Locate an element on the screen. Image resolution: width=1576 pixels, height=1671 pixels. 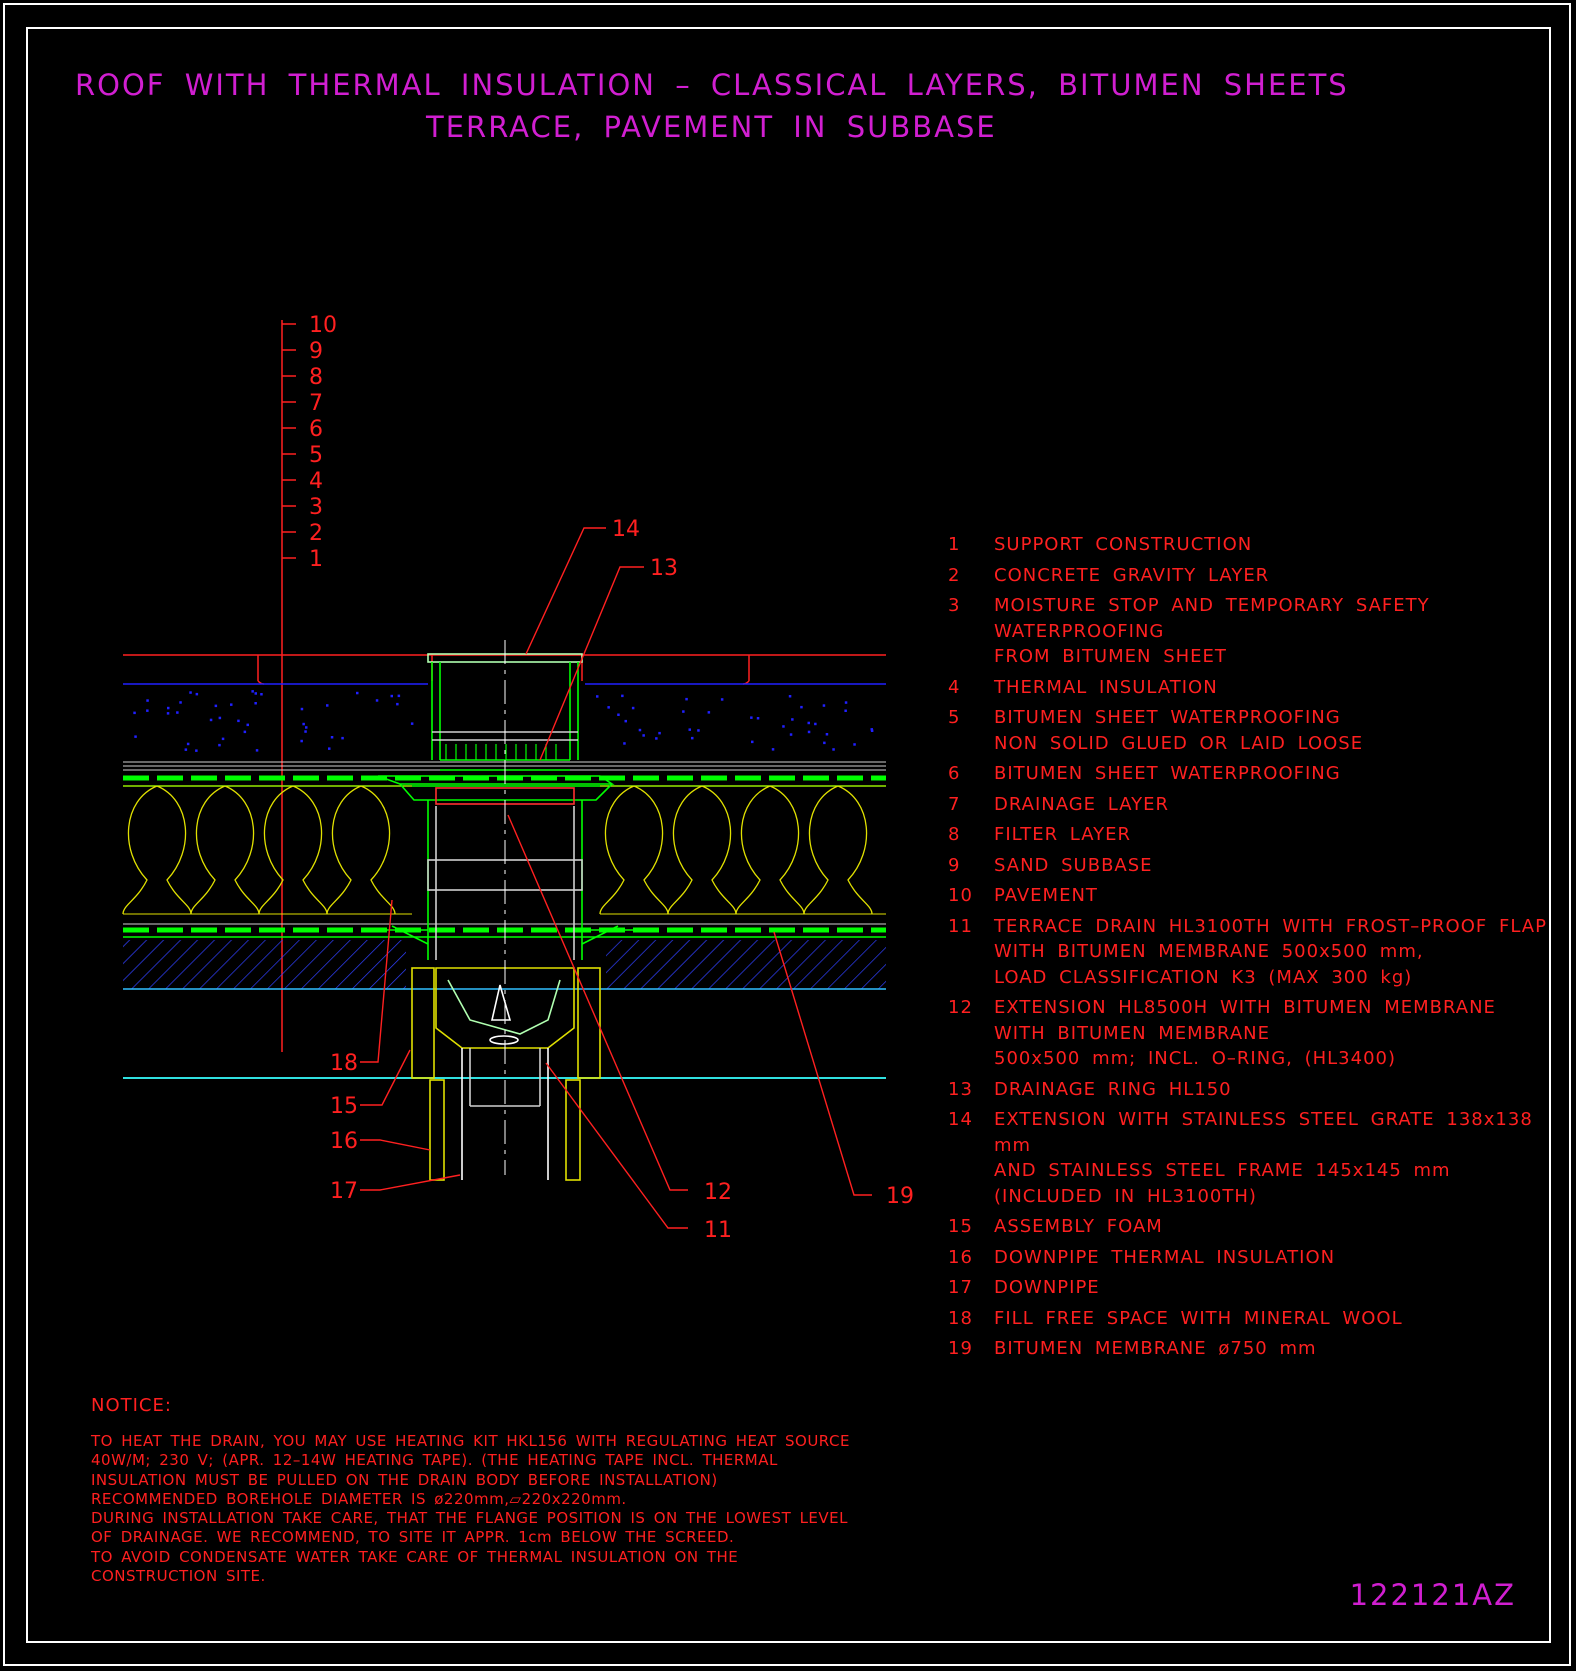
legend-text: FILTER LAYER is located at coordinates (1063, 834).